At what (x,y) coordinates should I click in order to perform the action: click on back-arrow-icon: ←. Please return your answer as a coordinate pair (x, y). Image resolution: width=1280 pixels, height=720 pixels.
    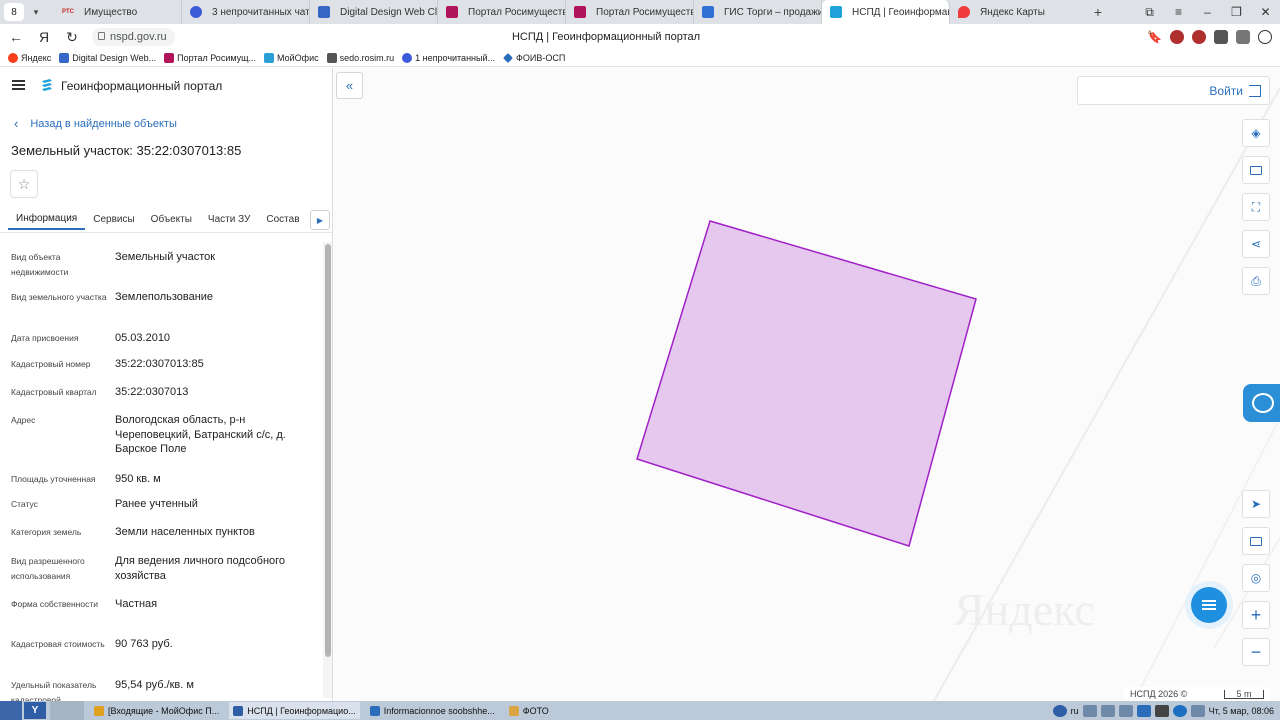
    Looking at the image, I should click on (16, 37).